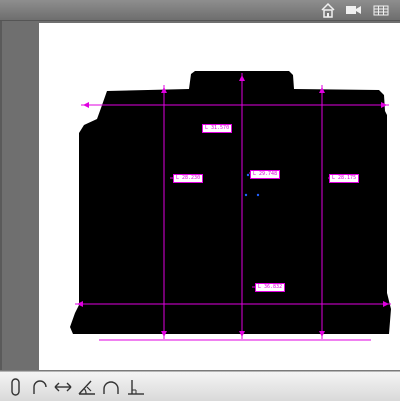 The image size is (400, 401). I want to click on home-icon, so click(328, 10).